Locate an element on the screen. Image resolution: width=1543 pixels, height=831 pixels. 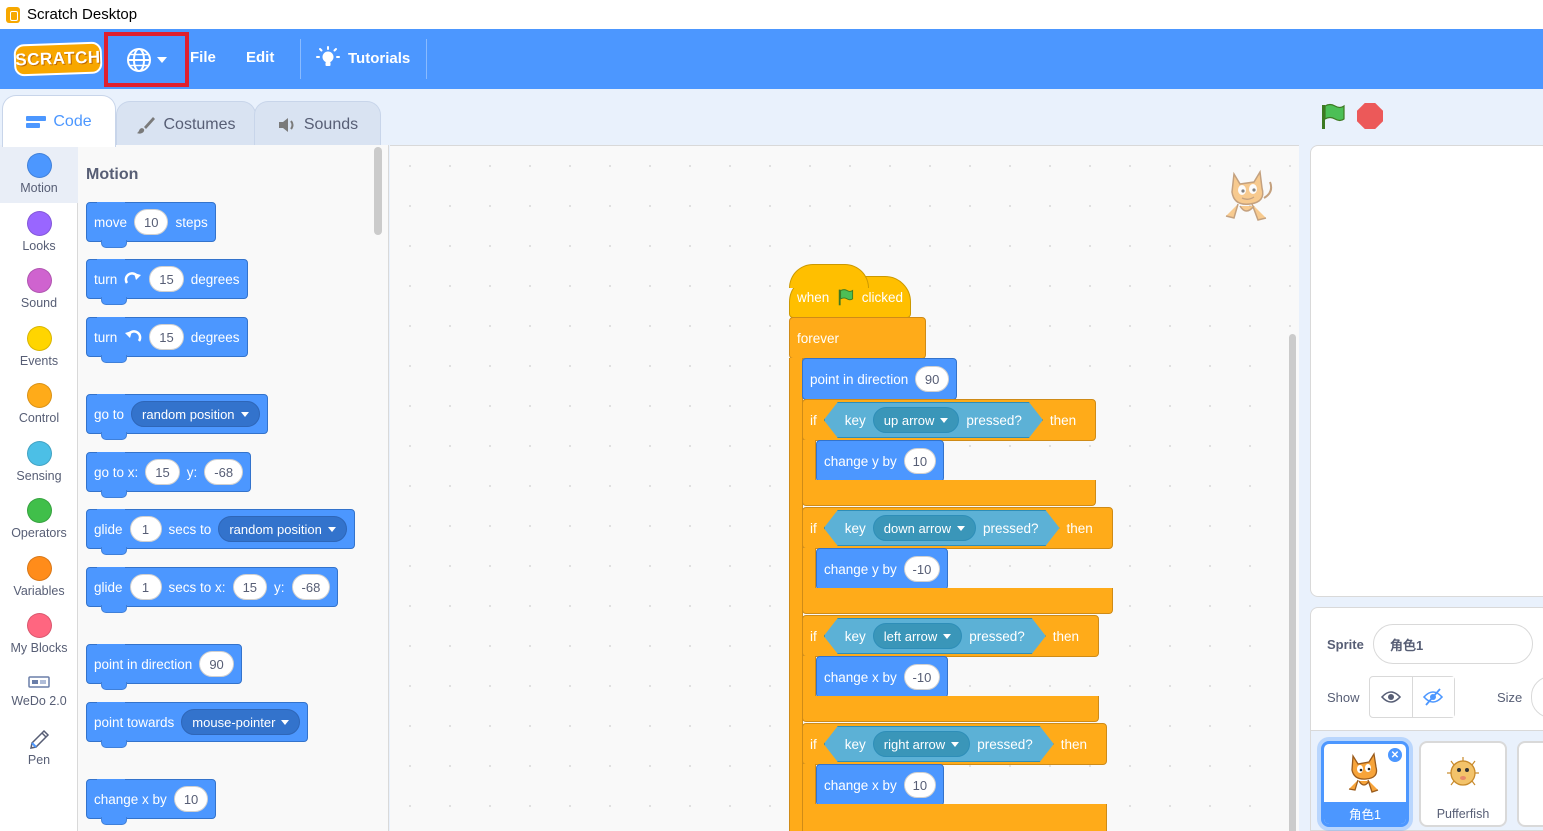
tab-costumes-label: Costumes is located at coordinates (199, 124).